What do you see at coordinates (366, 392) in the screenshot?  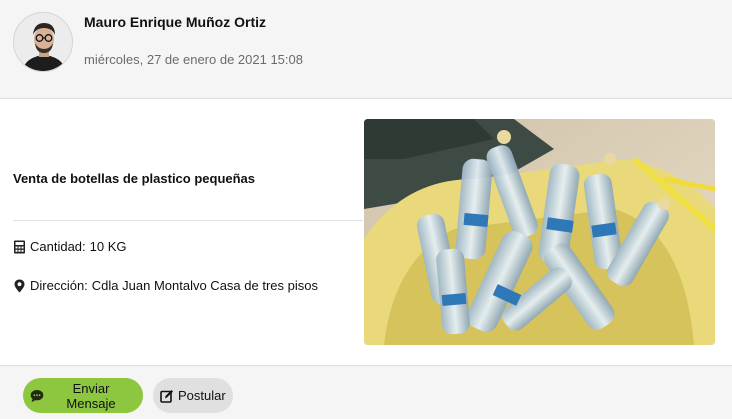 I see `post-actions: Enviar Mensaje Postular` at bounding box center [366, 392].